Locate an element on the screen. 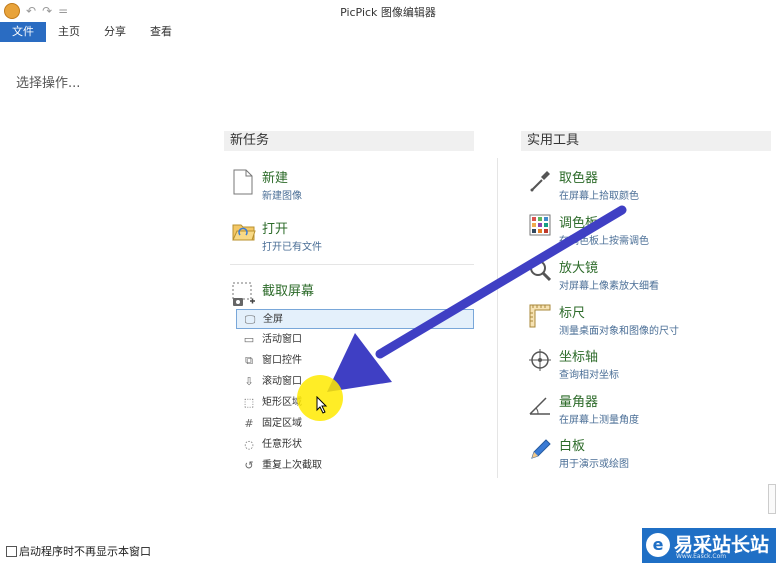 This screenshot has width=776, height=563. site-watermark: e 易采站长站 Www.Easck.Com is located at coordinates (709, 545).